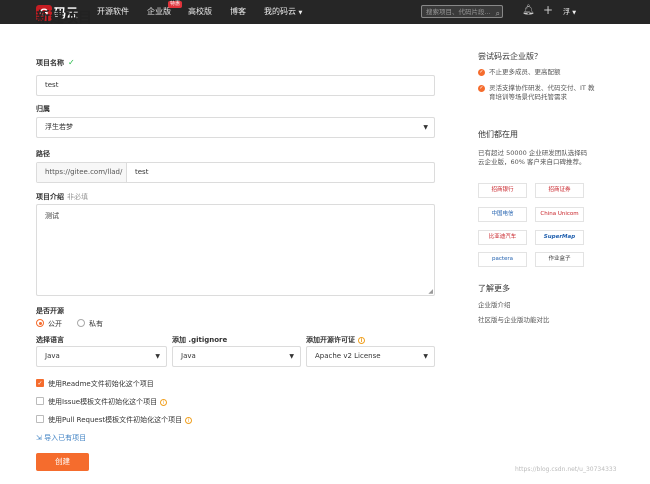 The height and width of the screenshot is (484, 650). Describe the element at coordinates (40, 419) in the screenshot. I see `pr-checkbox` at that location.